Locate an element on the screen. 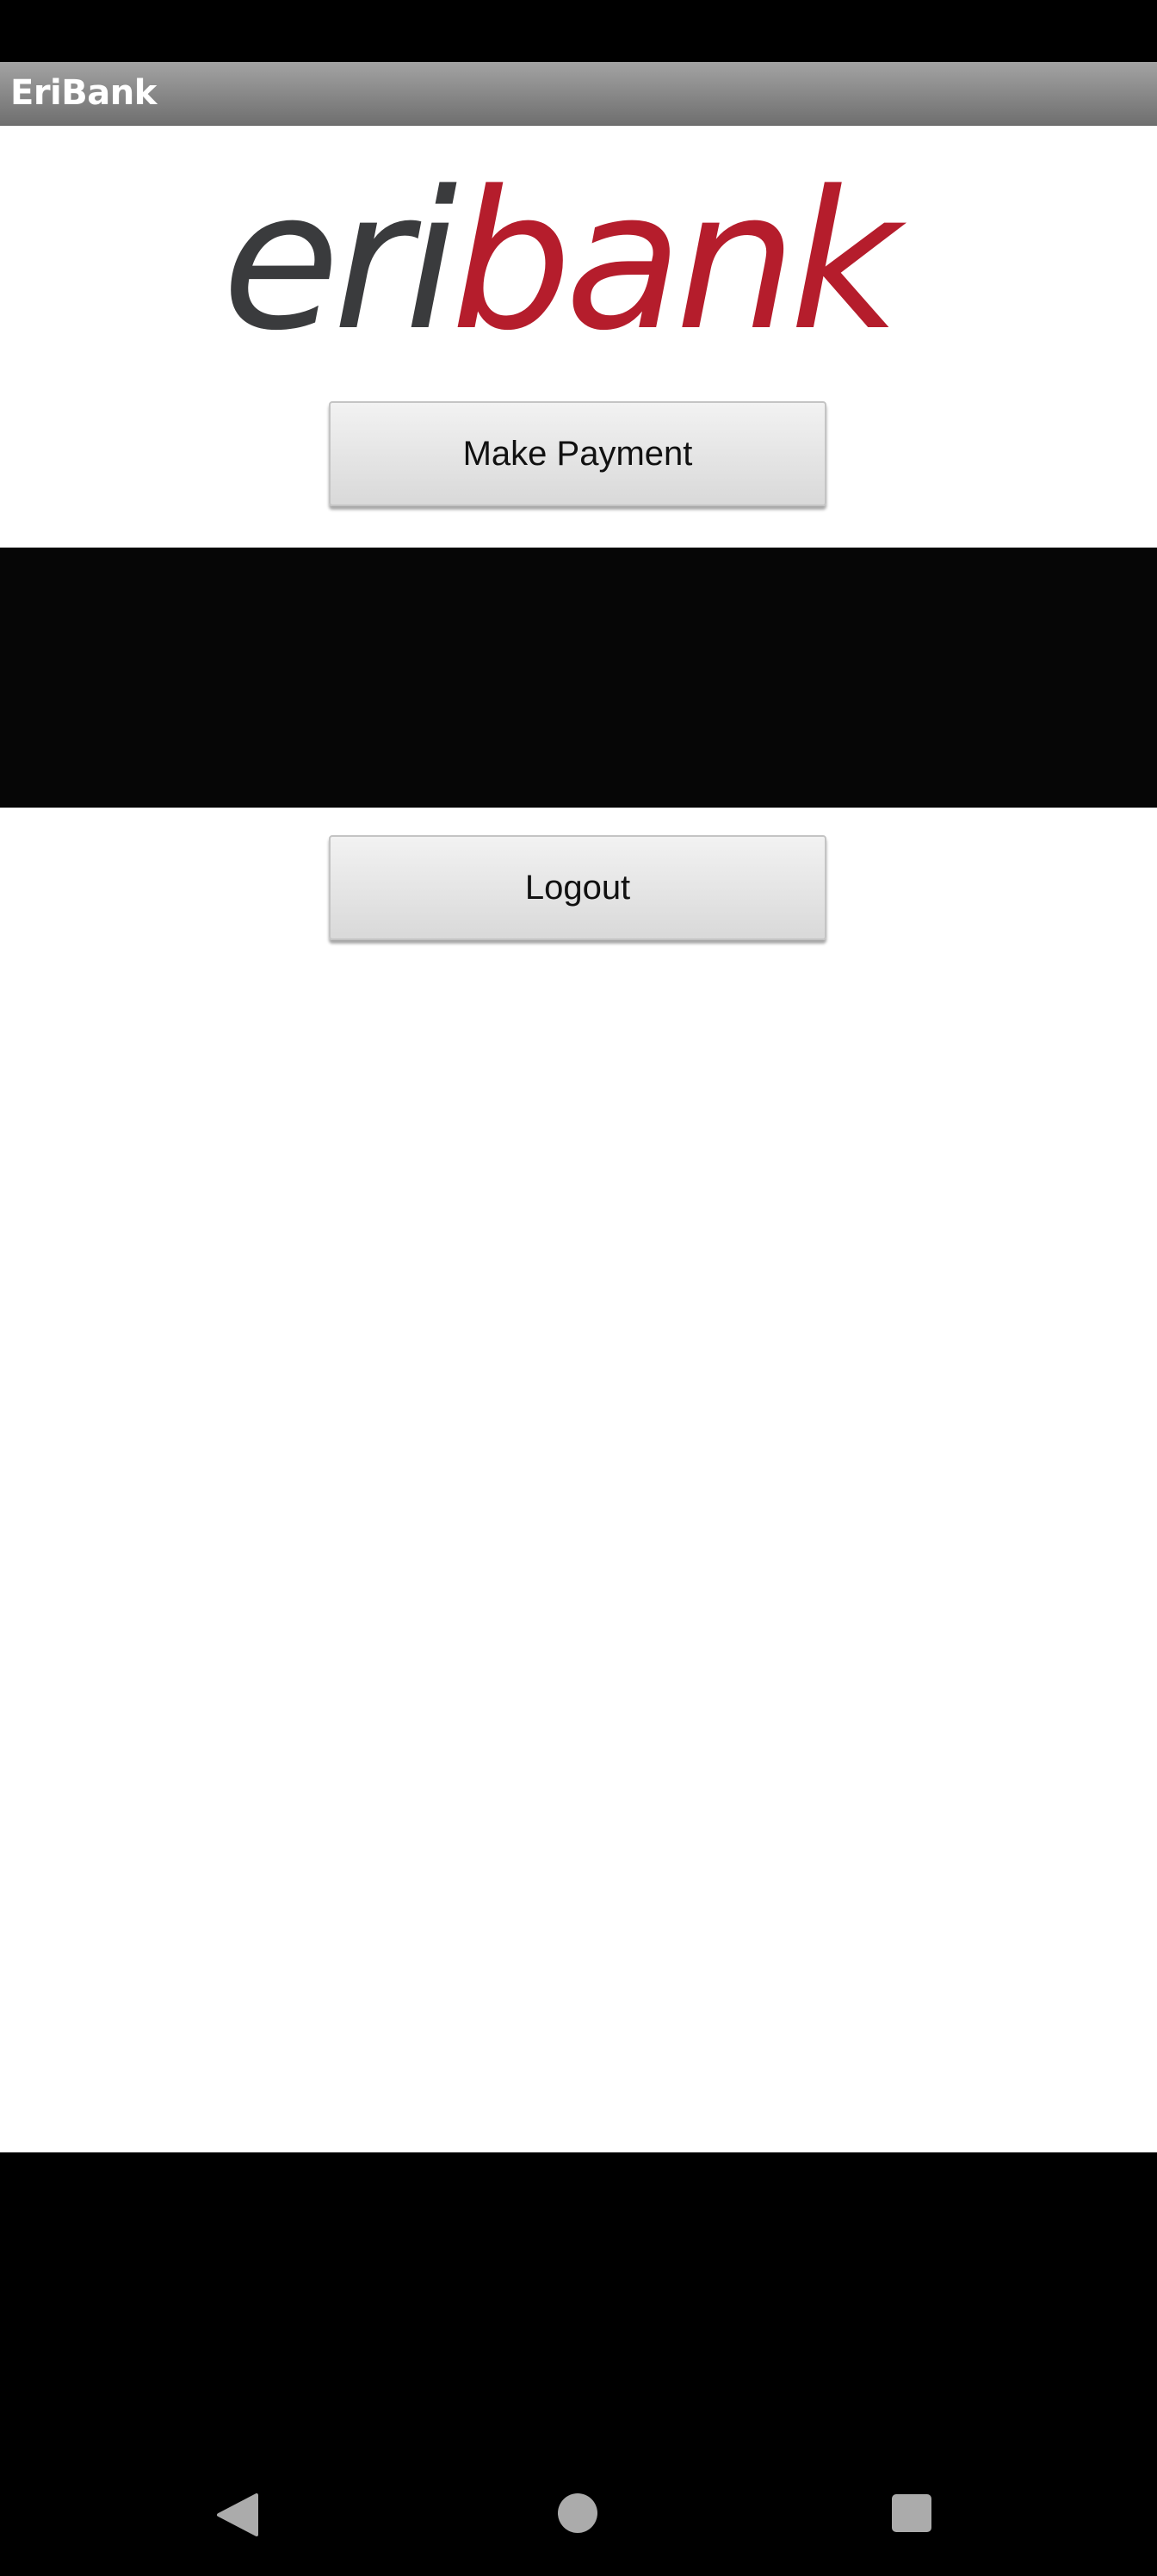 Image resolution: width=1157 pixels, height=2576 pixels. make-payment-button: Make Payment is located at coordinates (578, 454).